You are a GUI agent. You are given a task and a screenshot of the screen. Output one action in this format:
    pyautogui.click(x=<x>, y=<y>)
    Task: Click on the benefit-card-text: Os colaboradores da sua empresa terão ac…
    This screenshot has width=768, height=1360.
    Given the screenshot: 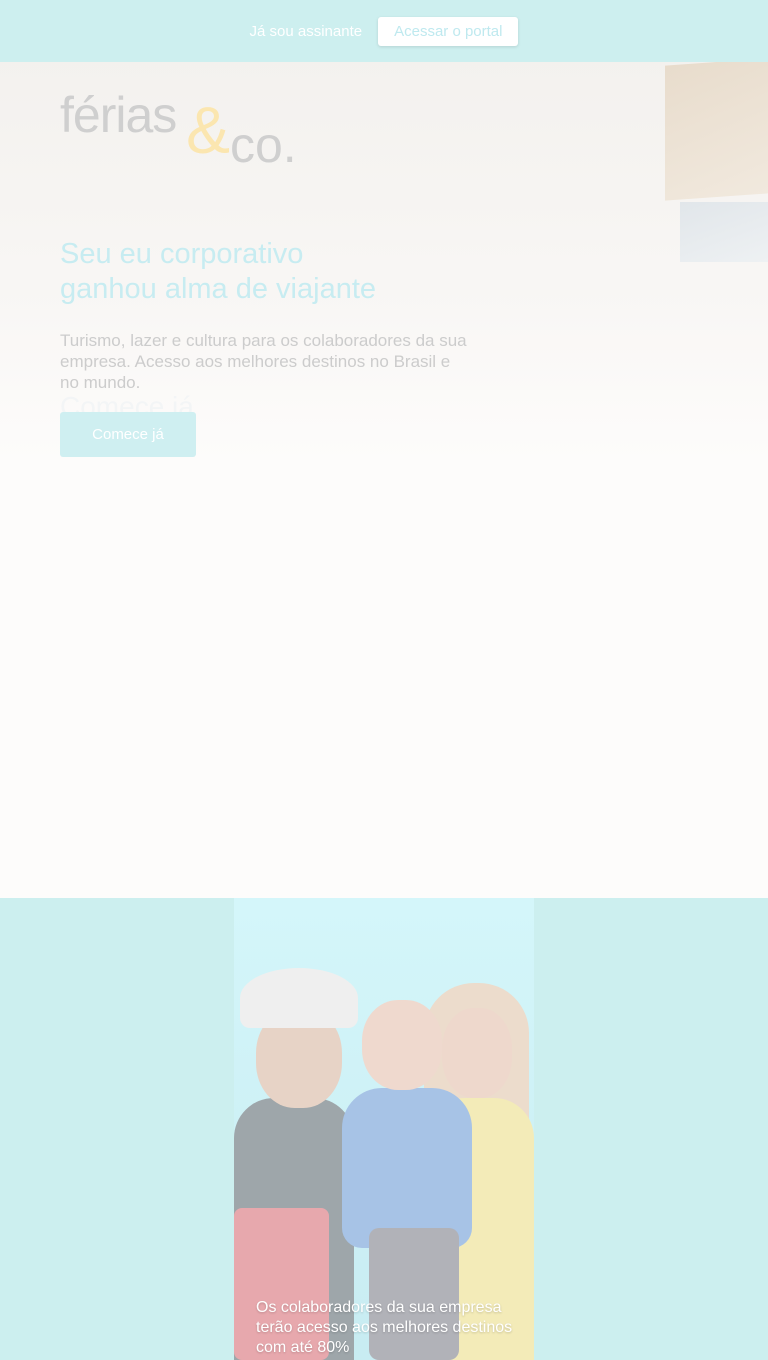 What is the action you would take?
    pyautogui.click(x=384, y=1327)
    